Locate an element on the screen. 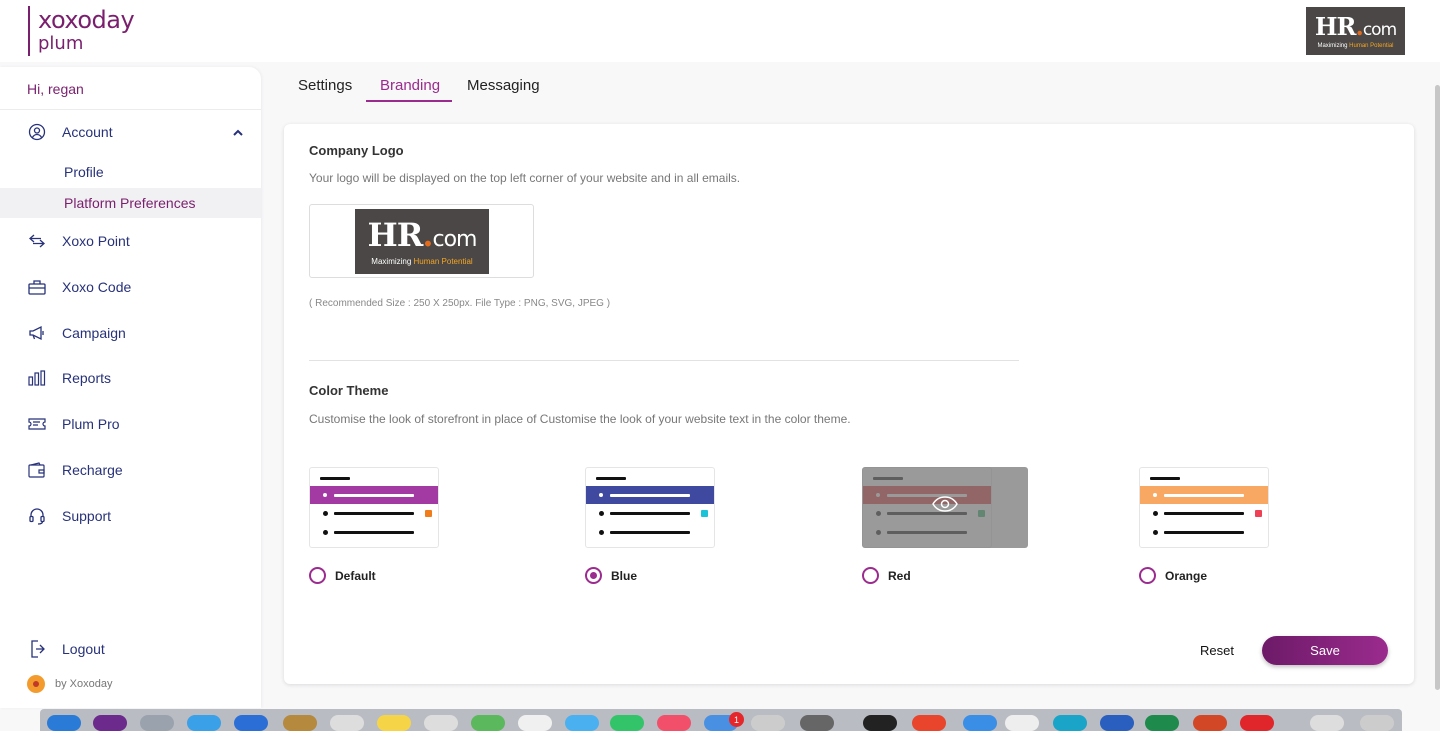 The height and width of the screenshot is (731, 1440). brand-product: plum is located at coordinates (61, 43).